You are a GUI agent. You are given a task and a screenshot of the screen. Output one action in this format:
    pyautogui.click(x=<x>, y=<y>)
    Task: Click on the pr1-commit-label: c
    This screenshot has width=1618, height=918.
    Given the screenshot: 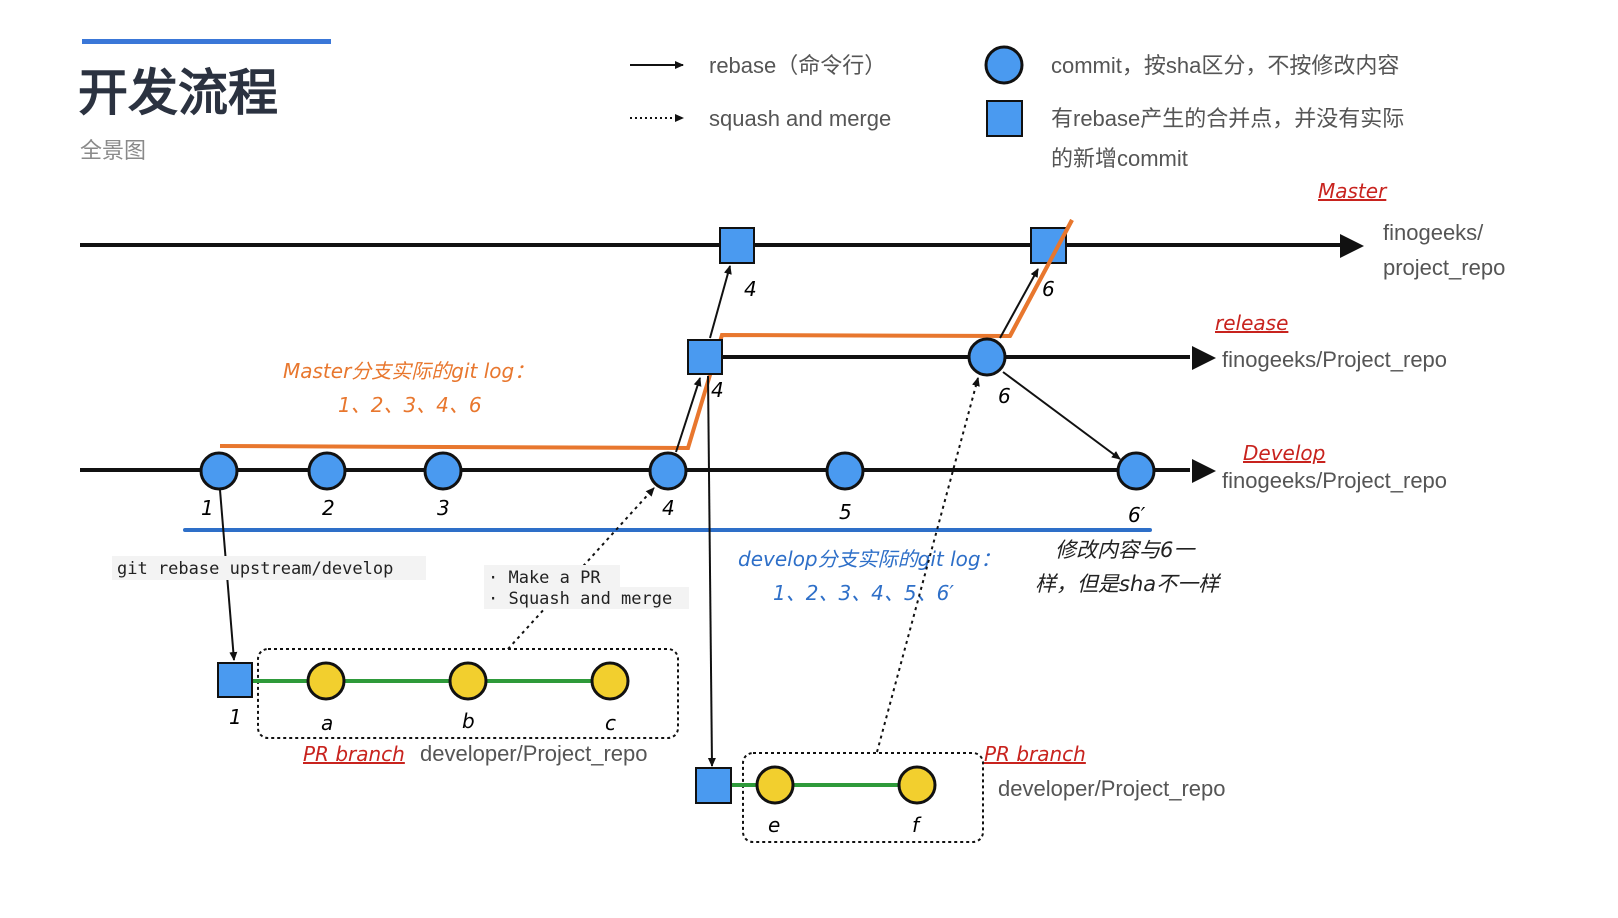 What is the action you would take?
    pyautogui.click(x=610, y=723)
    